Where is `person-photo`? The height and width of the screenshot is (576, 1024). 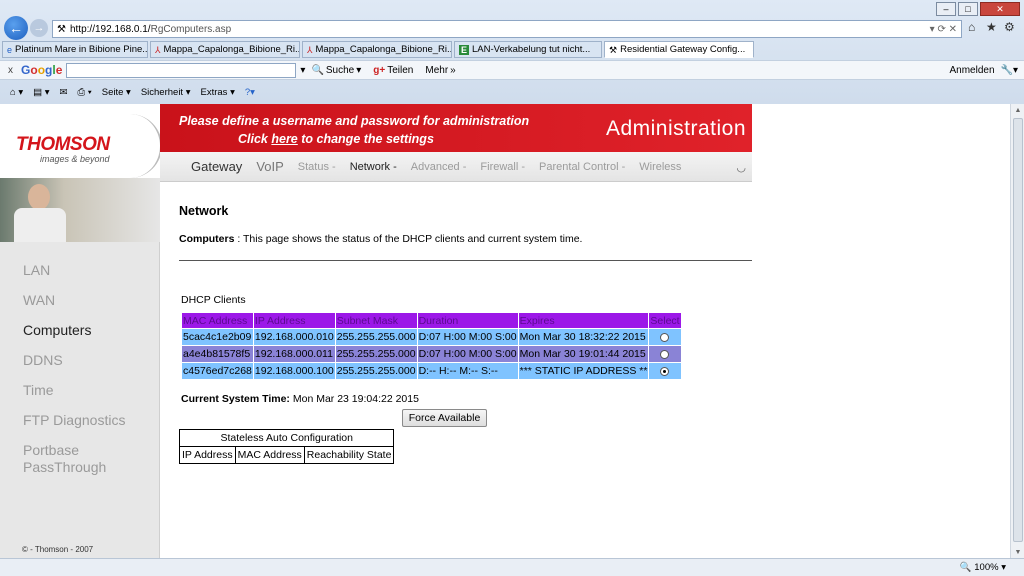
person-photo is located at coordinates (80, 210).